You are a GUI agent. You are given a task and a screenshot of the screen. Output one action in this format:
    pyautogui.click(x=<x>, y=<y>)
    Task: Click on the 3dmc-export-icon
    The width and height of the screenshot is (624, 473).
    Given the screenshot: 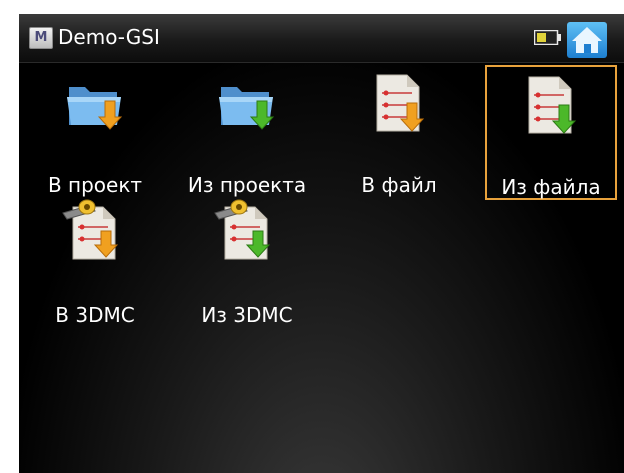 What is the action you would take?
    pyautogui.click(x=242, y=229)
    